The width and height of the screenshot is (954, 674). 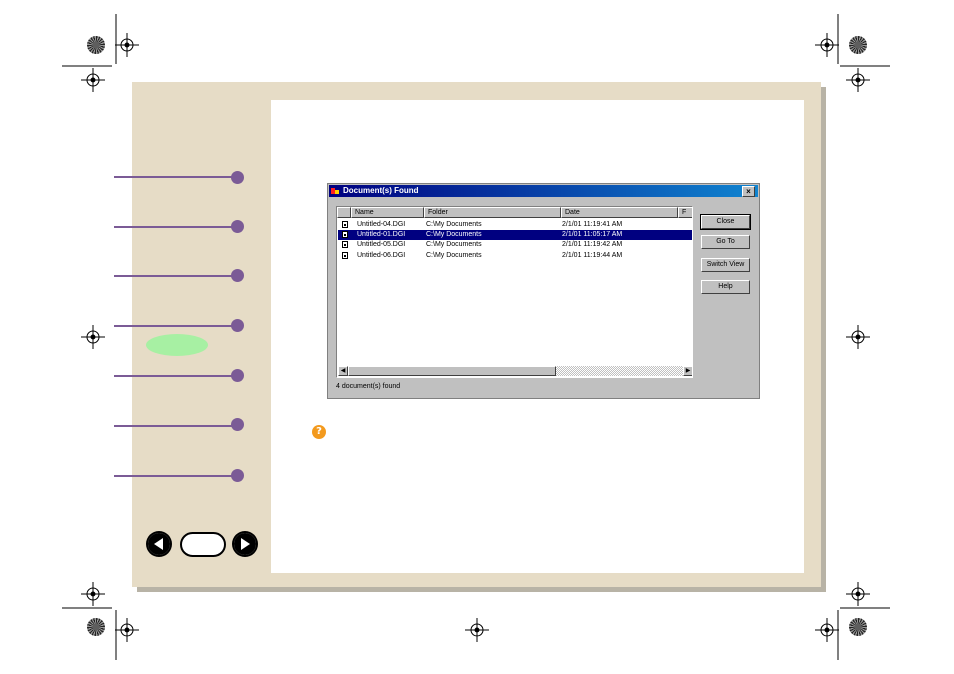 What do you see at coordinates (725, 222) in the screenshot?
I see `close-button: Close` at bounding box center [725, 222].